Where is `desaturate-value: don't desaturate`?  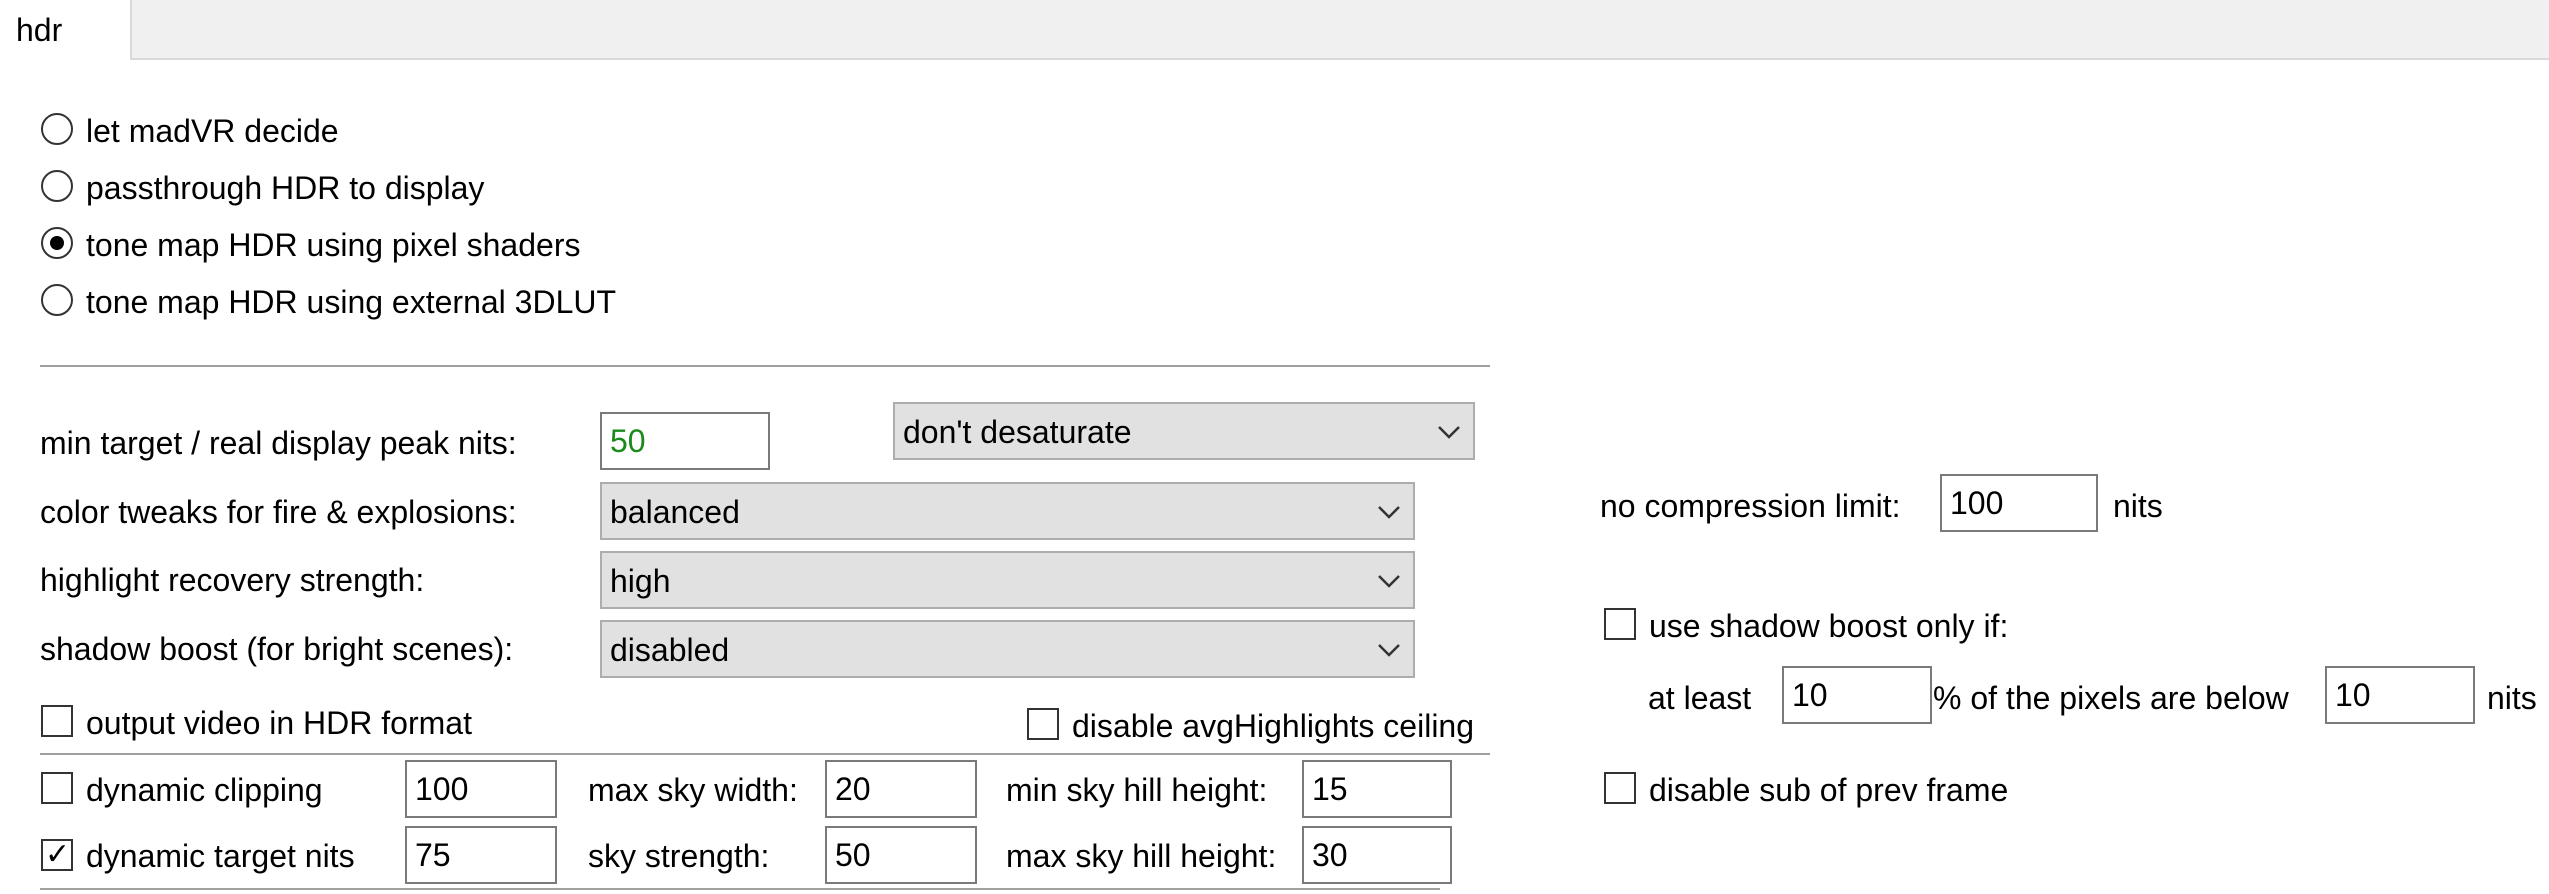 desaturate-value: don't desaturate is located at coordinates (1017, 432).